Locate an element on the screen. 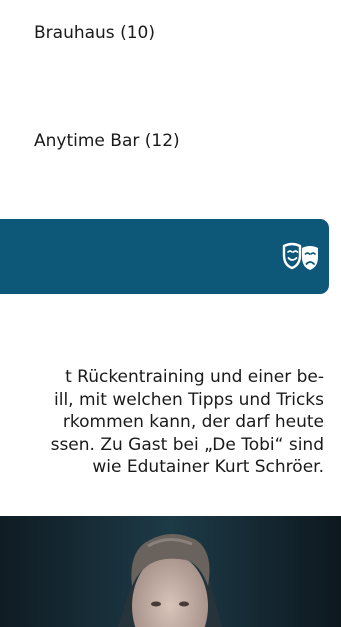 Image resolution: width=341 pixels, height=627 pixels. category-header-bar is located at coordinates (164, 256).